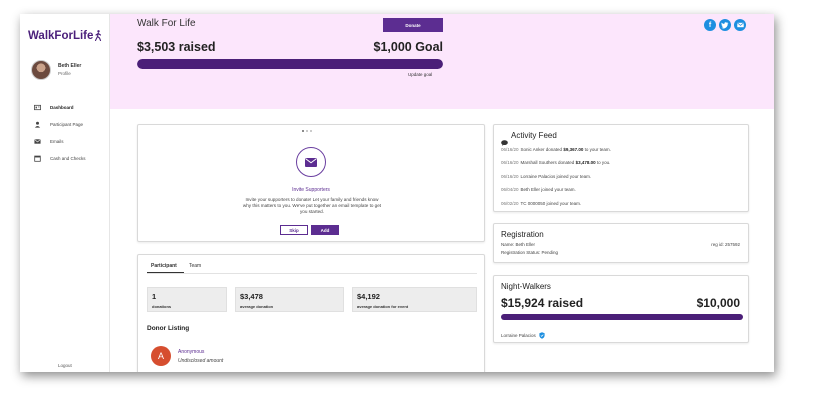  What do you see at coordinates (166, 23) in the screenshot?
I see `event-title: Walk For Life` at bounding box center [166, 23].